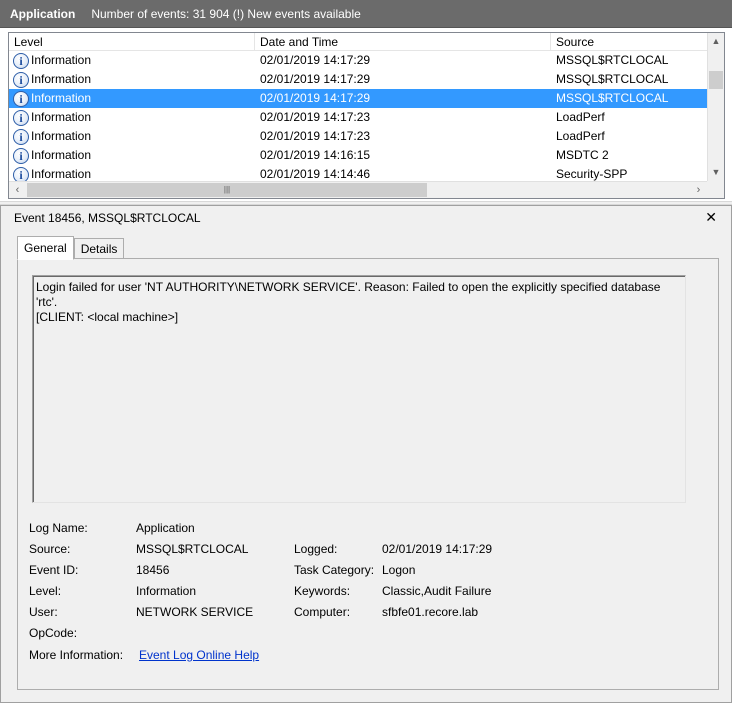  I want to click on value-keywords: Classic,Audit Failure, so click(437, 591).